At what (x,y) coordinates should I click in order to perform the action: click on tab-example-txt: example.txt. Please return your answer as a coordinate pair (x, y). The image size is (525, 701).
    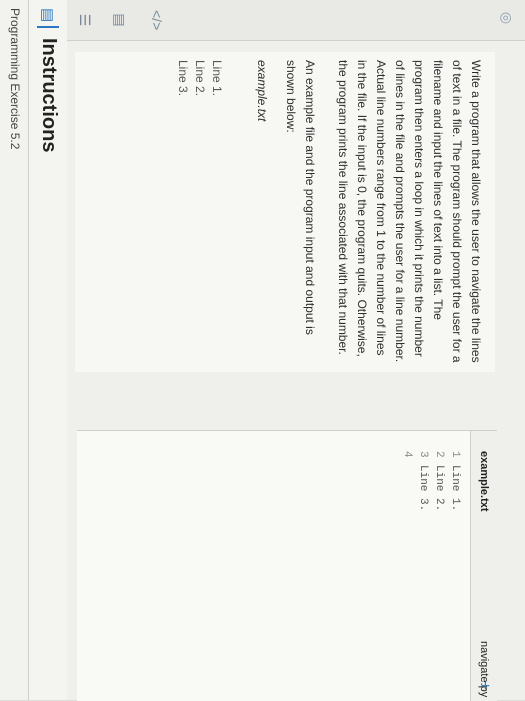
    Looking at the image, I should click on (484, 481).